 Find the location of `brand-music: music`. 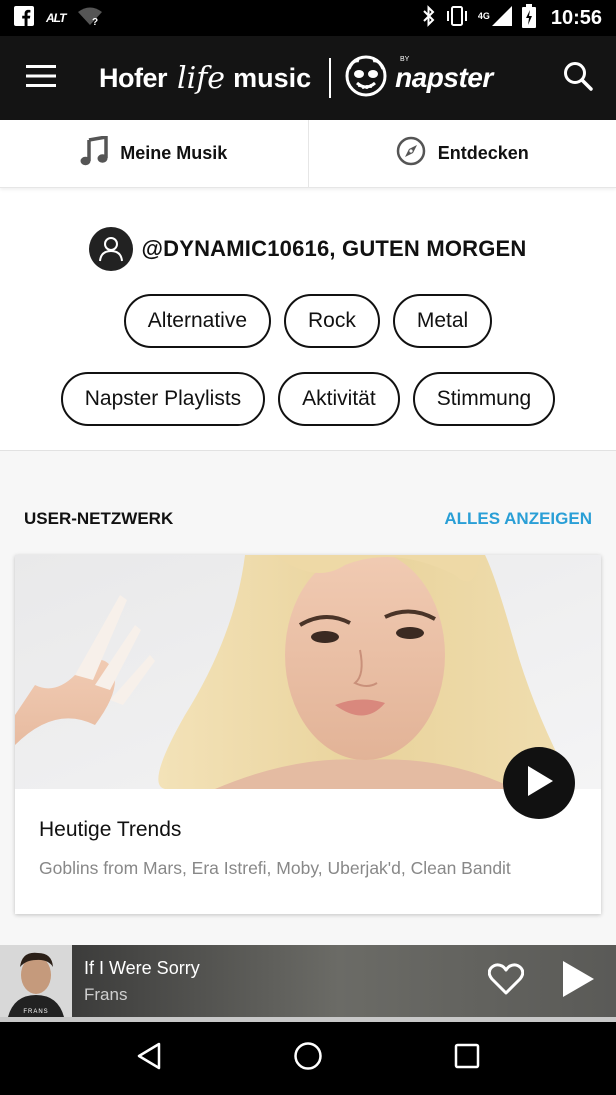

brand-music: music is located at coordinates (272, 77).